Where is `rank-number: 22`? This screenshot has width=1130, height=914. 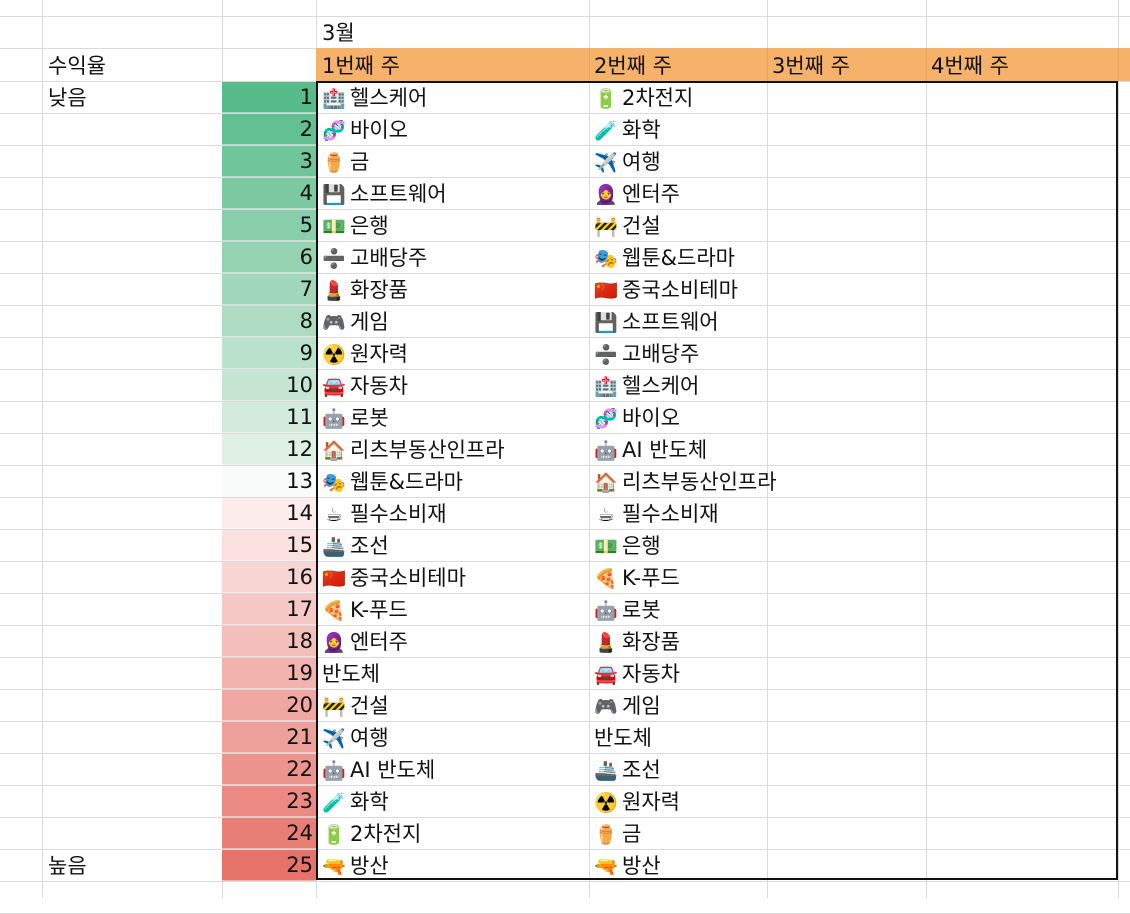 rank-number: 22 is located at coordinates (299, 769).